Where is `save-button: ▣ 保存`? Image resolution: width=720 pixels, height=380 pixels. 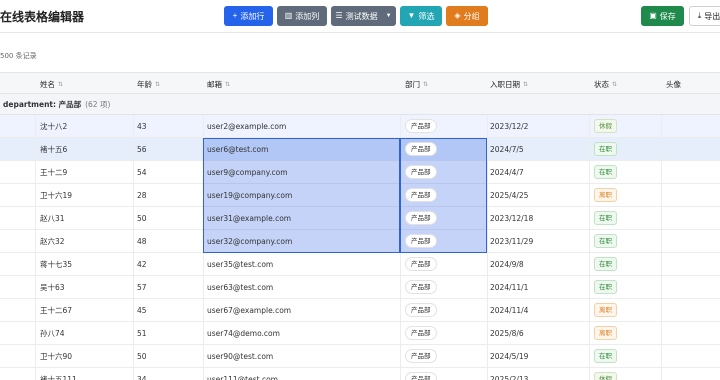 save-button: ▣ 保存 is located at coordinates (662, 16).